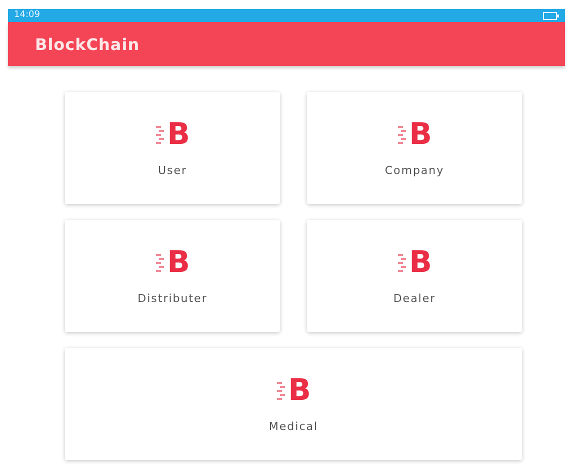  Describe the element at coordinates (551, 16) in the screenshot. I see `battery-icon` at that location.